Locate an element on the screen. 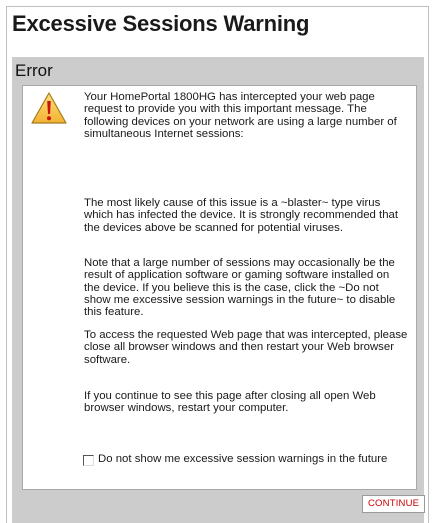 This screenshot has width=435, height=523. continue-button: CONTINUE is located at coordinates (394, 504).